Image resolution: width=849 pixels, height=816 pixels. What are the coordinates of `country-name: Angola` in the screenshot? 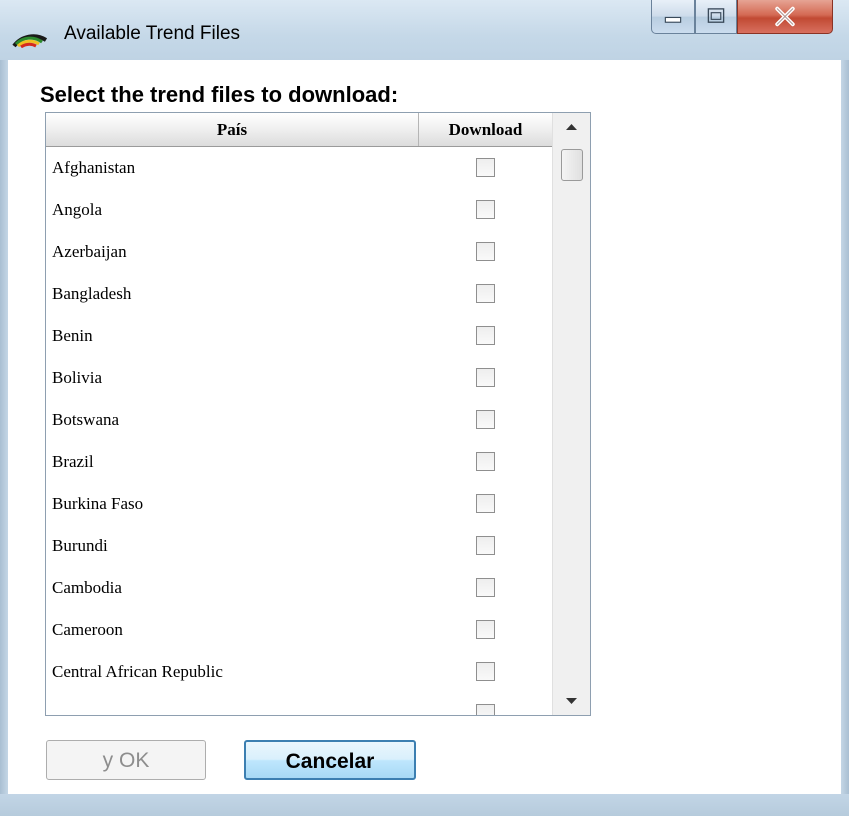 It's located at (77, 209).